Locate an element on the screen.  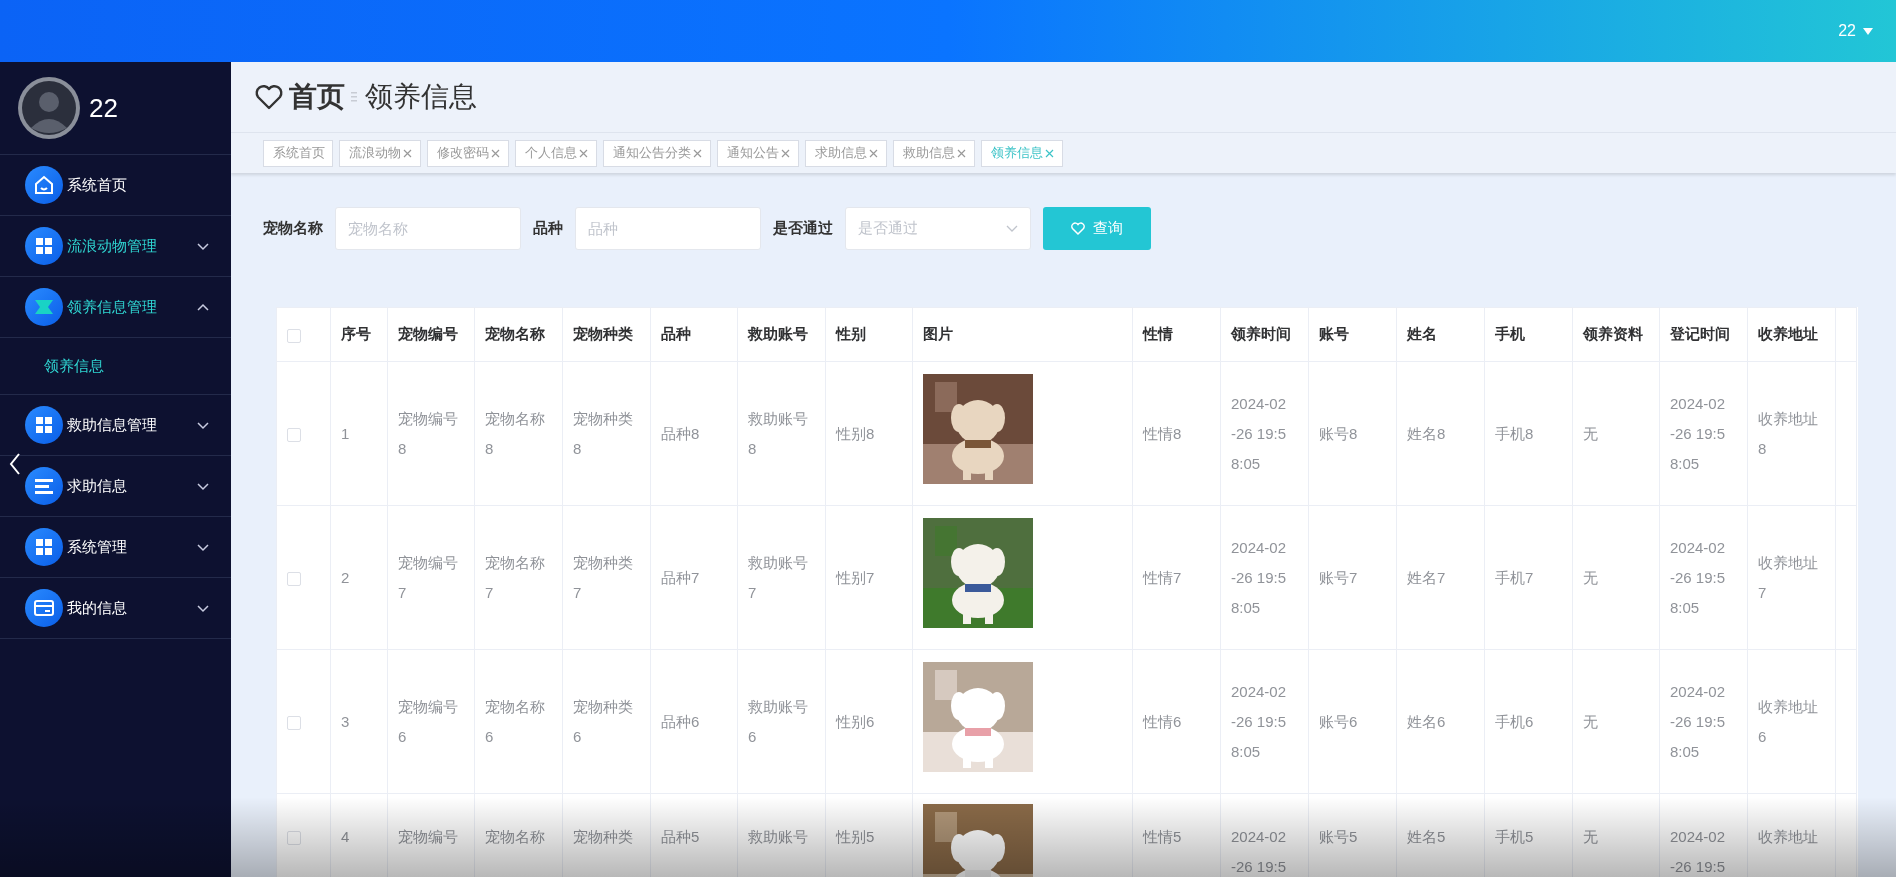
table-cell-text: 宠物种类 is located at coordinates (603, 837).